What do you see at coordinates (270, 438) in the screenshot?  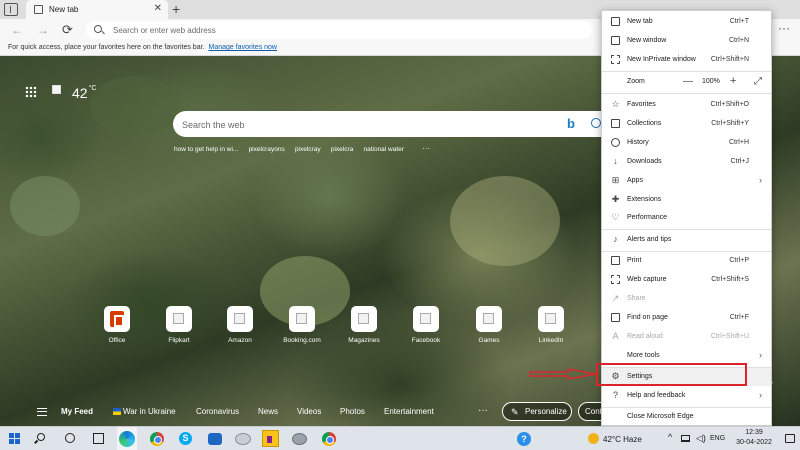 I see `sticky-notes-icon` at bounding box center [270, 438].